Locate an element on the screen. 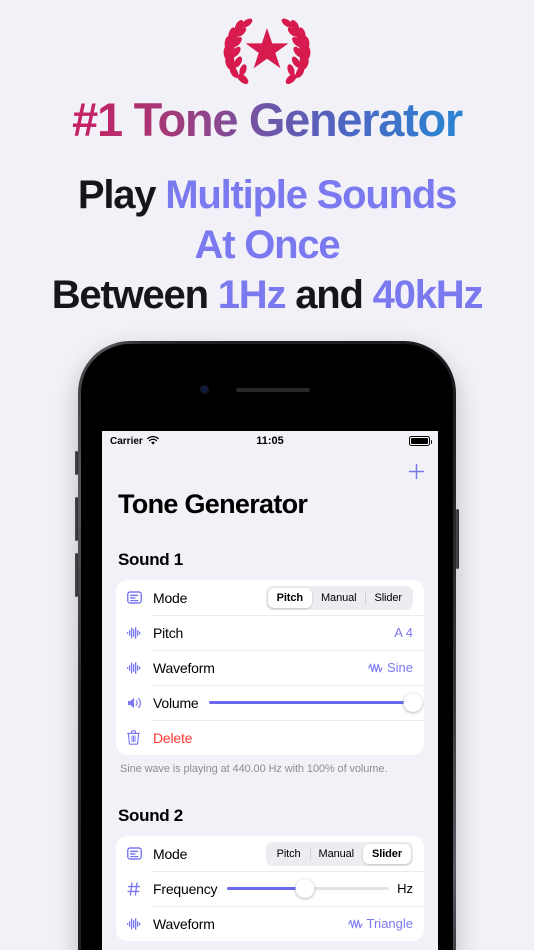  status-bar-right is located at coordinates (420, 441).